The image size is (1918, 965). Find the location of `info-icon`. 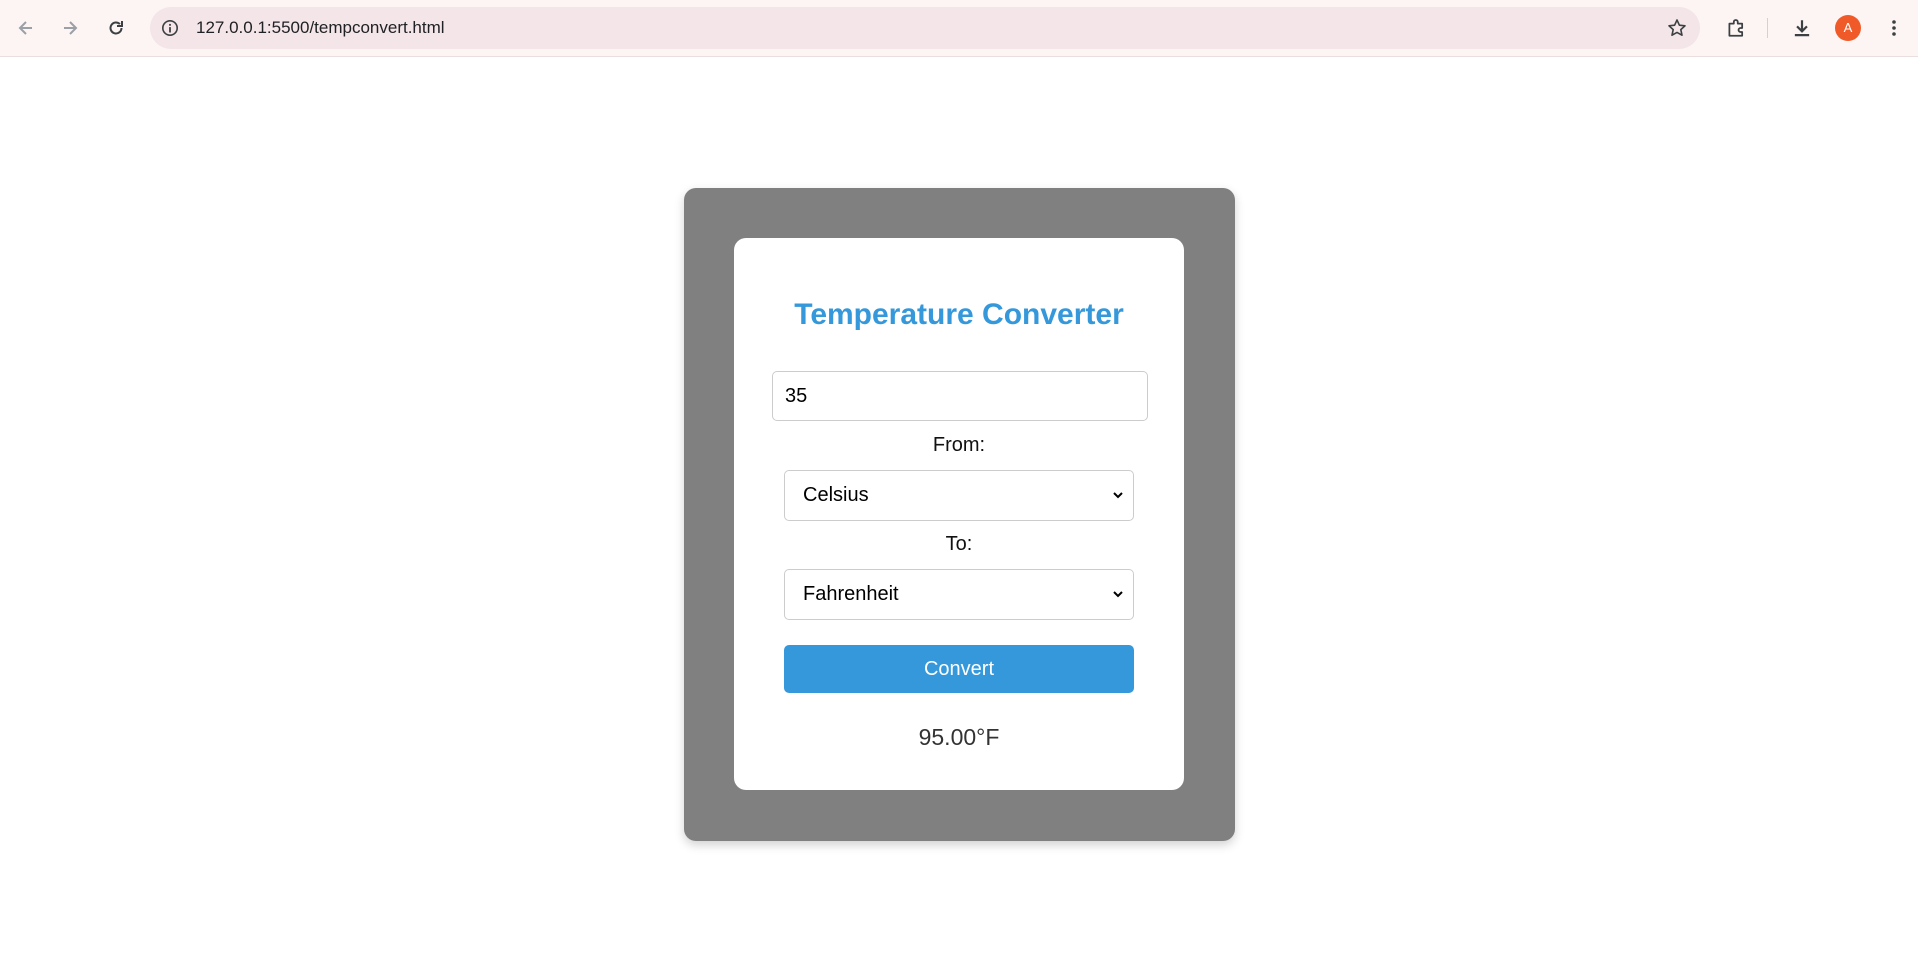

info-icon is located at coordinates (170, 28).